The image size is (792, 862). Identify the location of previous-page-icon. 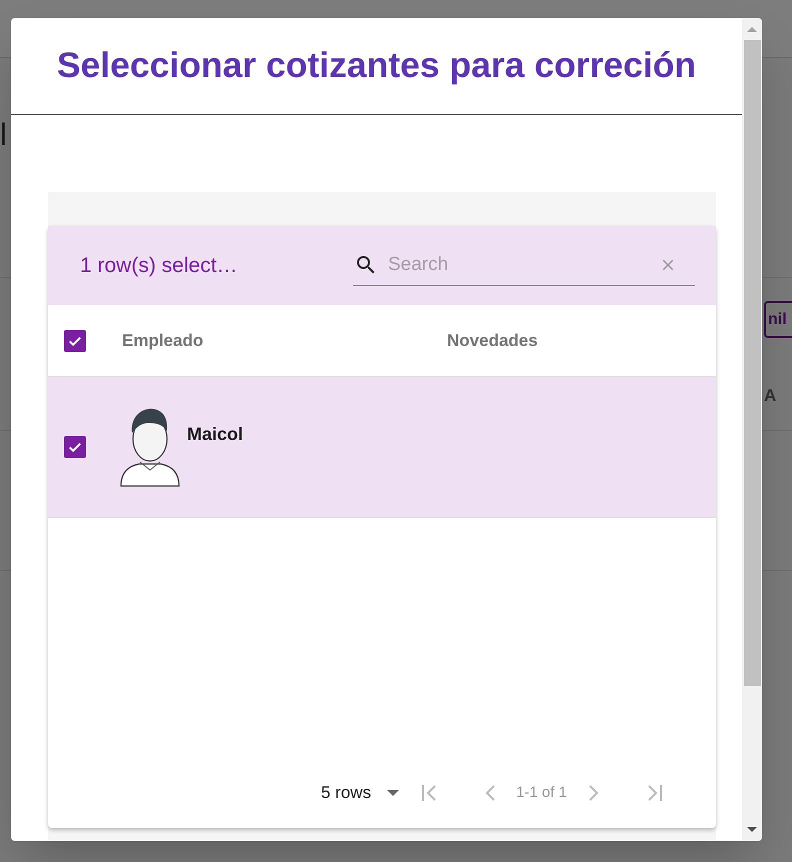
(490, 793).